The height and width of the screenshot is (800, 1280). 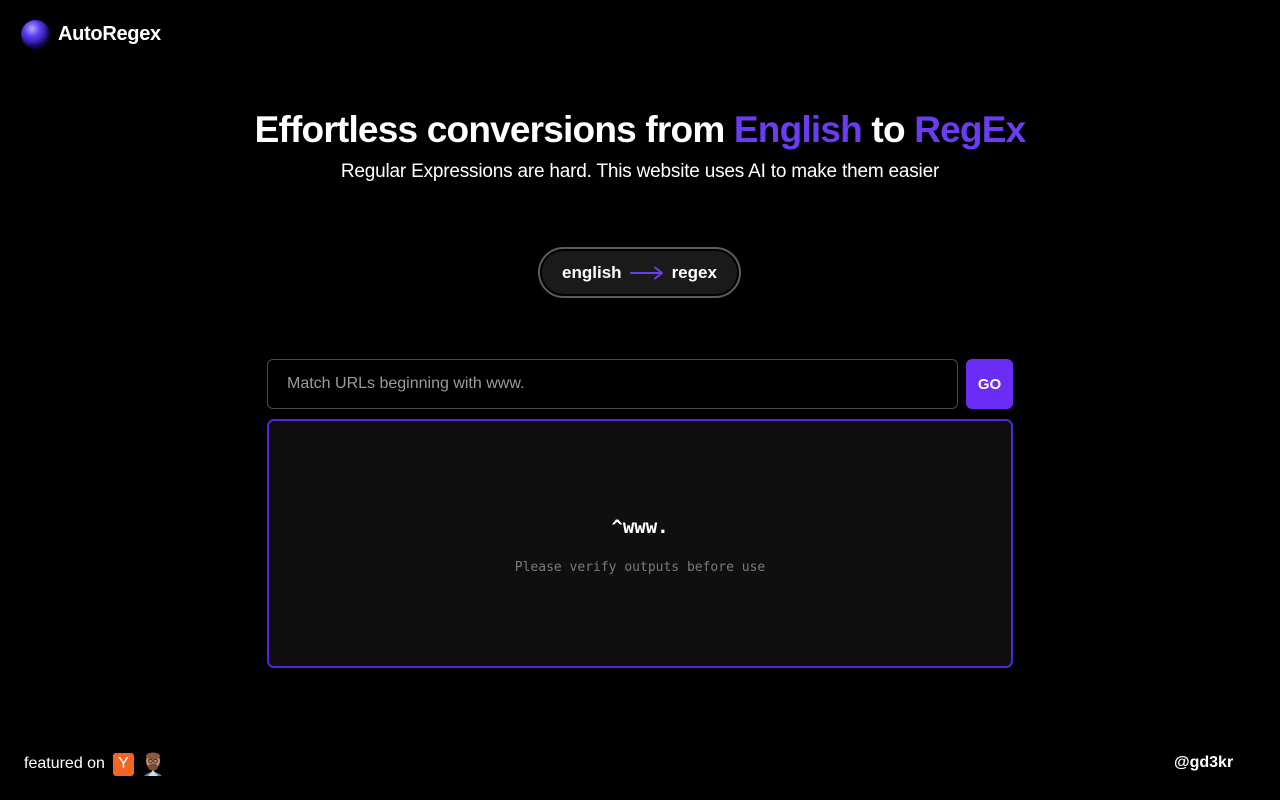 I want to click on regex-output: ^www., so click(x=640, y=527).